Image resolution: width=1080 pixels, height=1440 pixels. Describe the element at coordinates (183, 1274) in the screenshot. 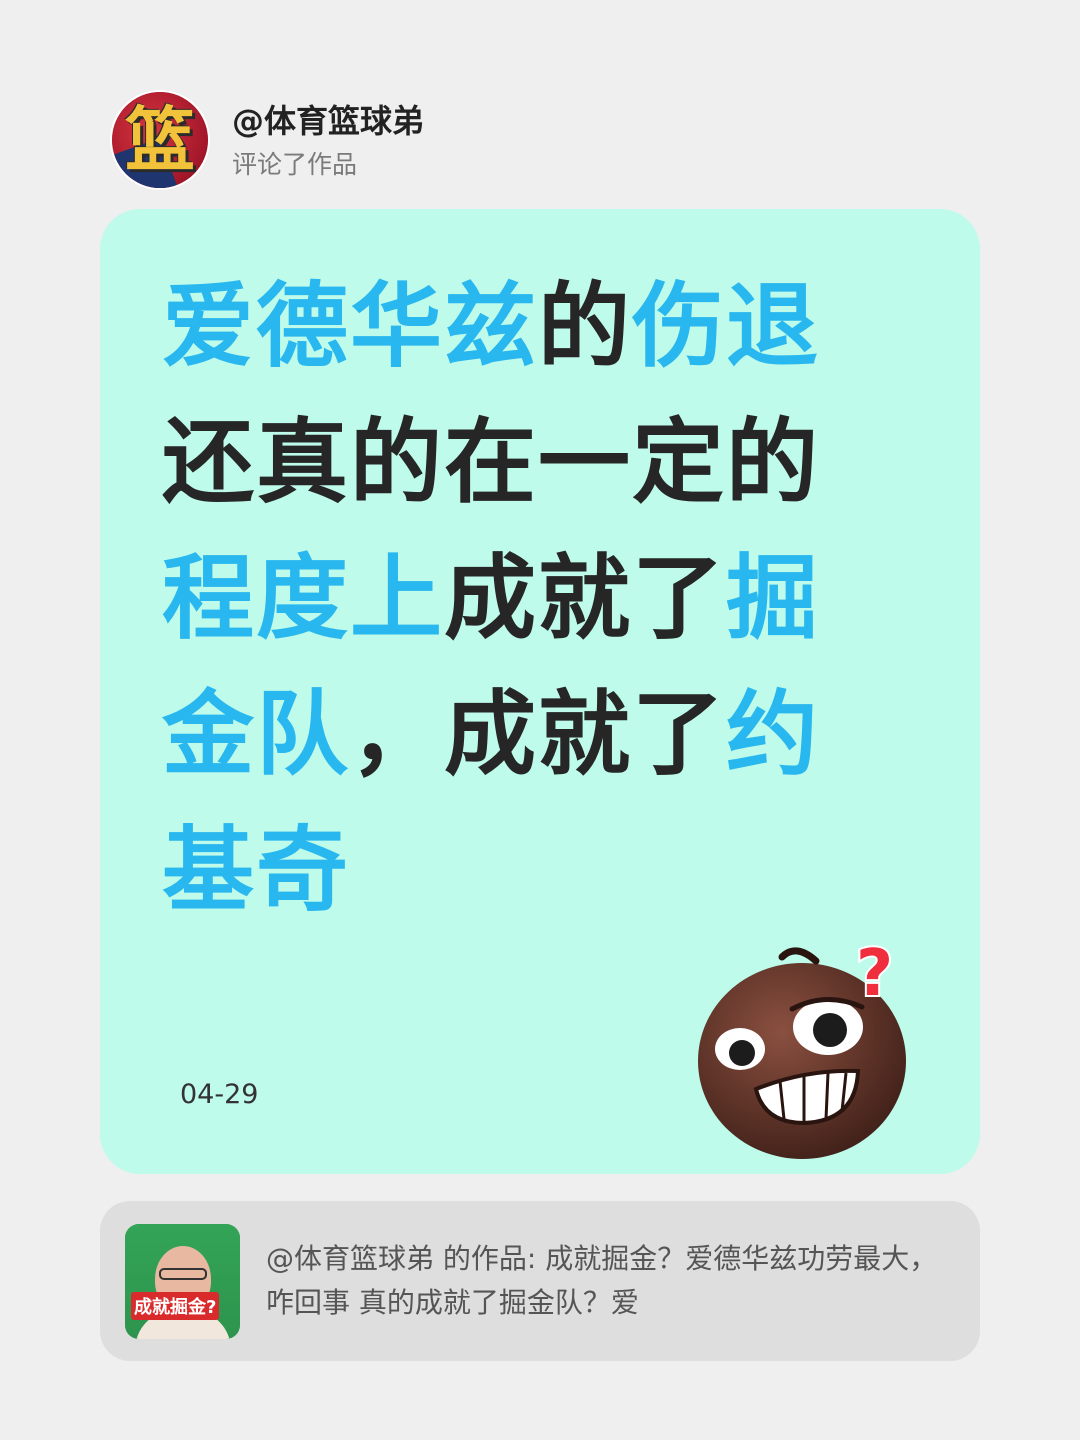

I see `thumbnail-glasses` at that location.